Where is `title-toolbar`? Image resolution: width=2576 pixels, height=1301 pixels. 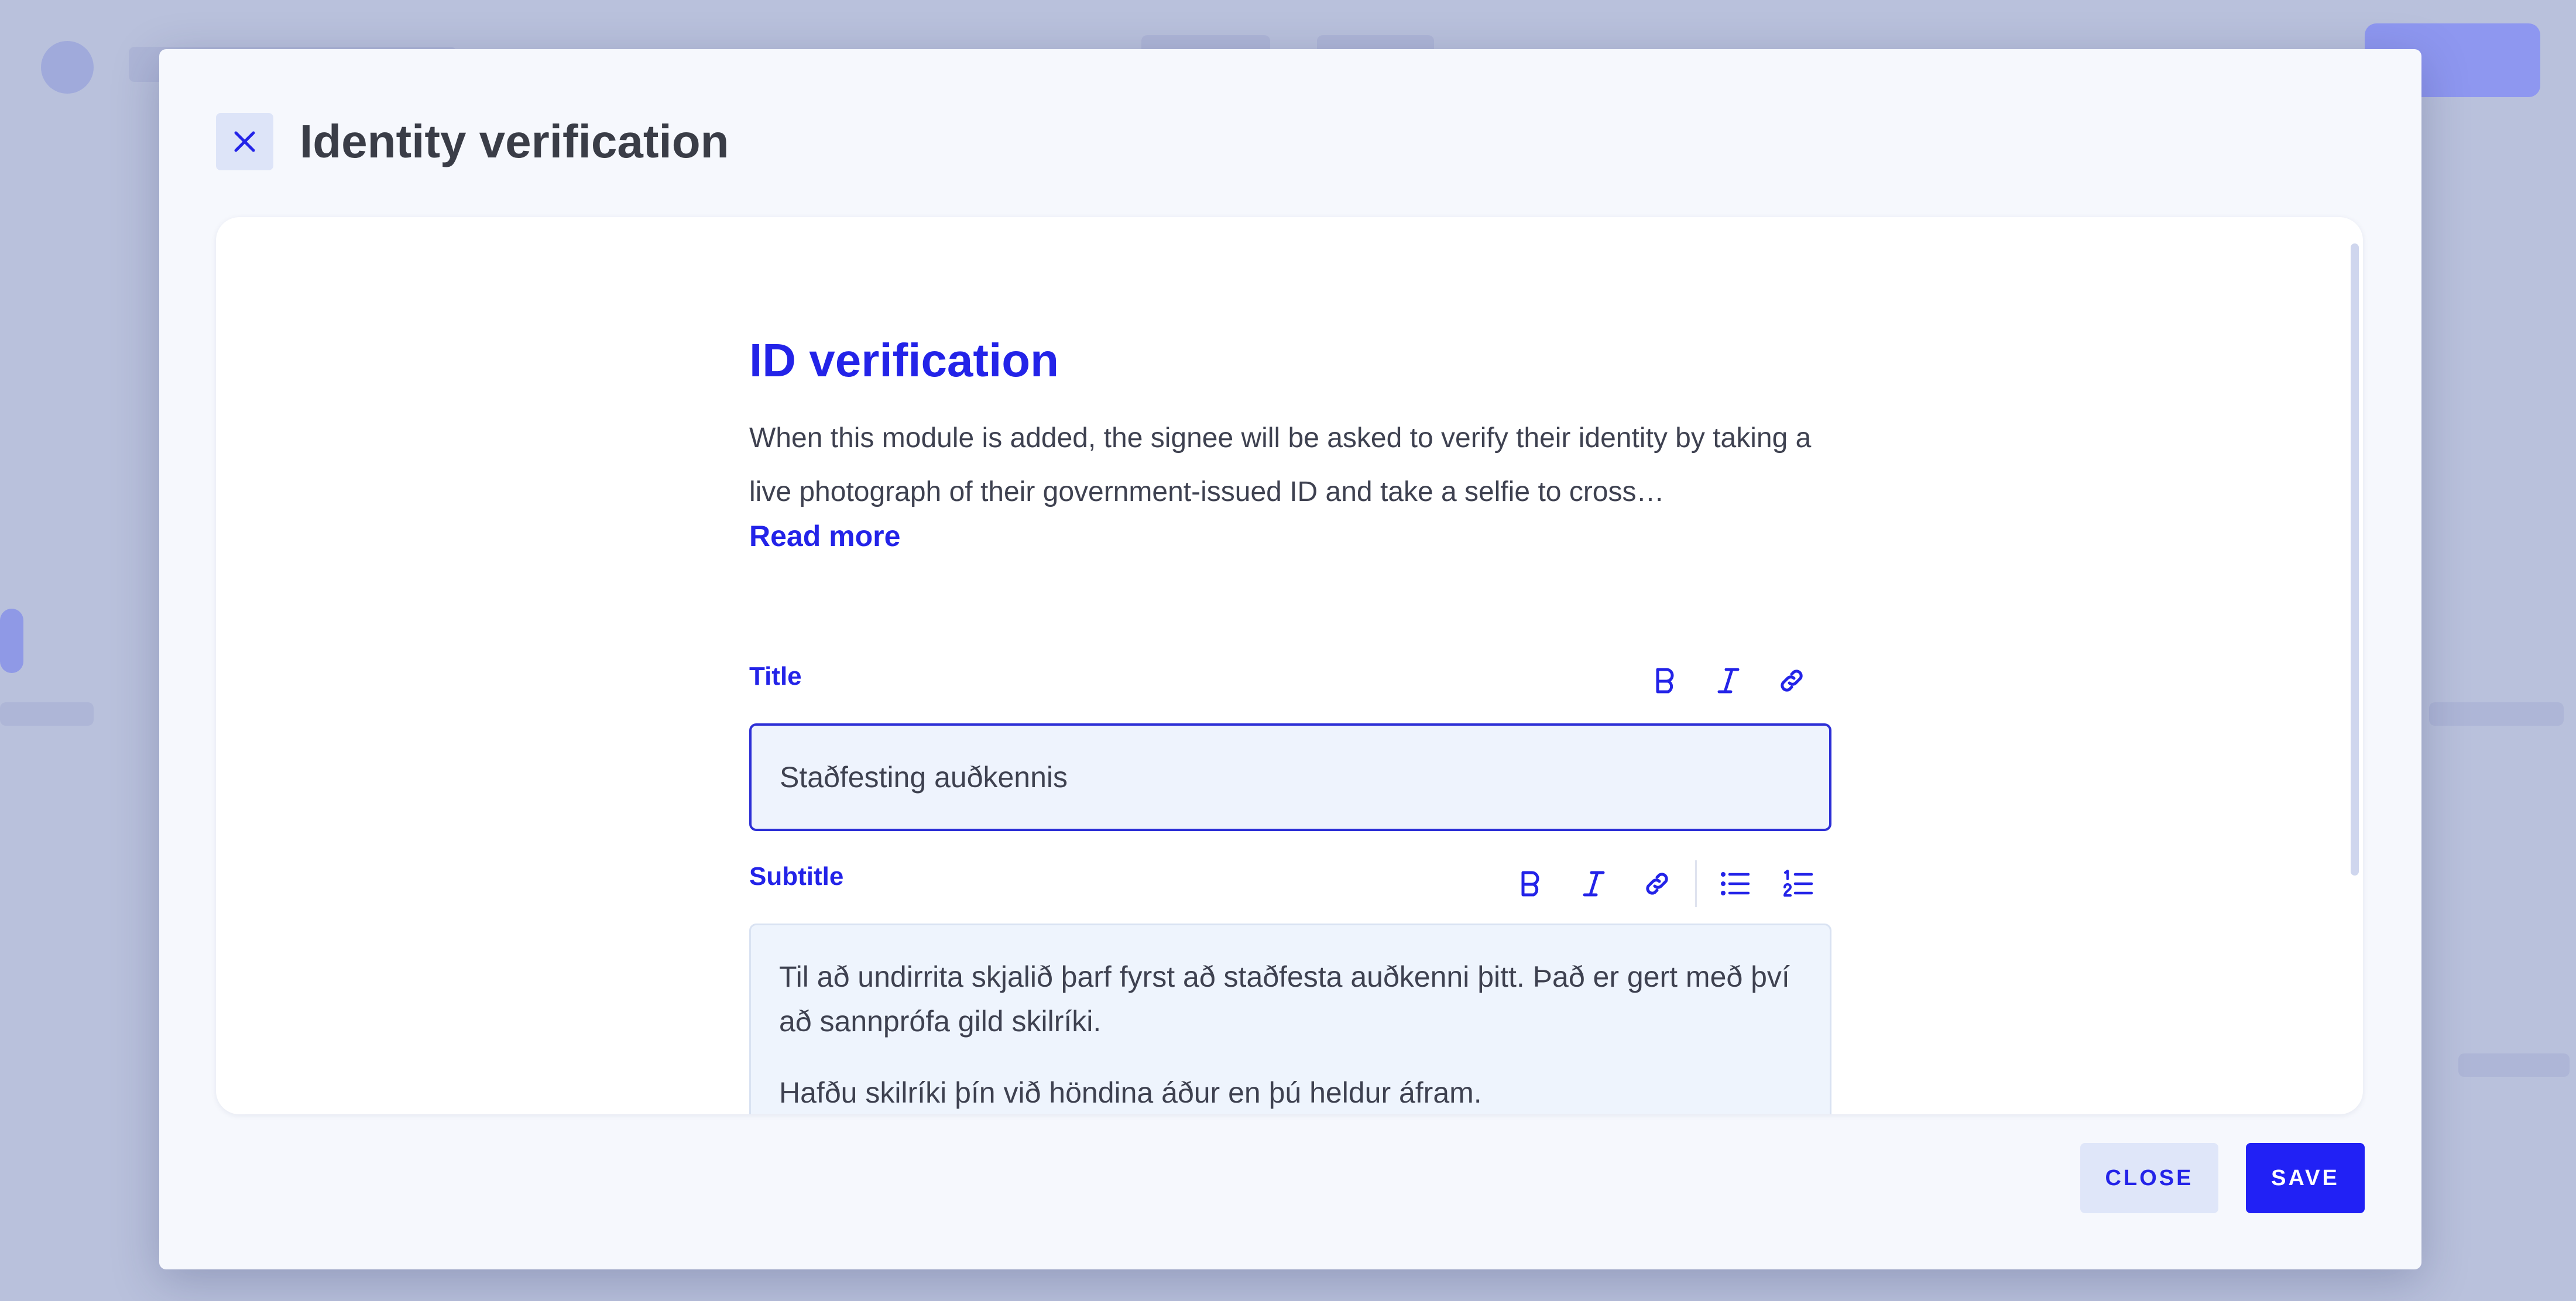
title-toolbar is located at coordinates (1728, 680).